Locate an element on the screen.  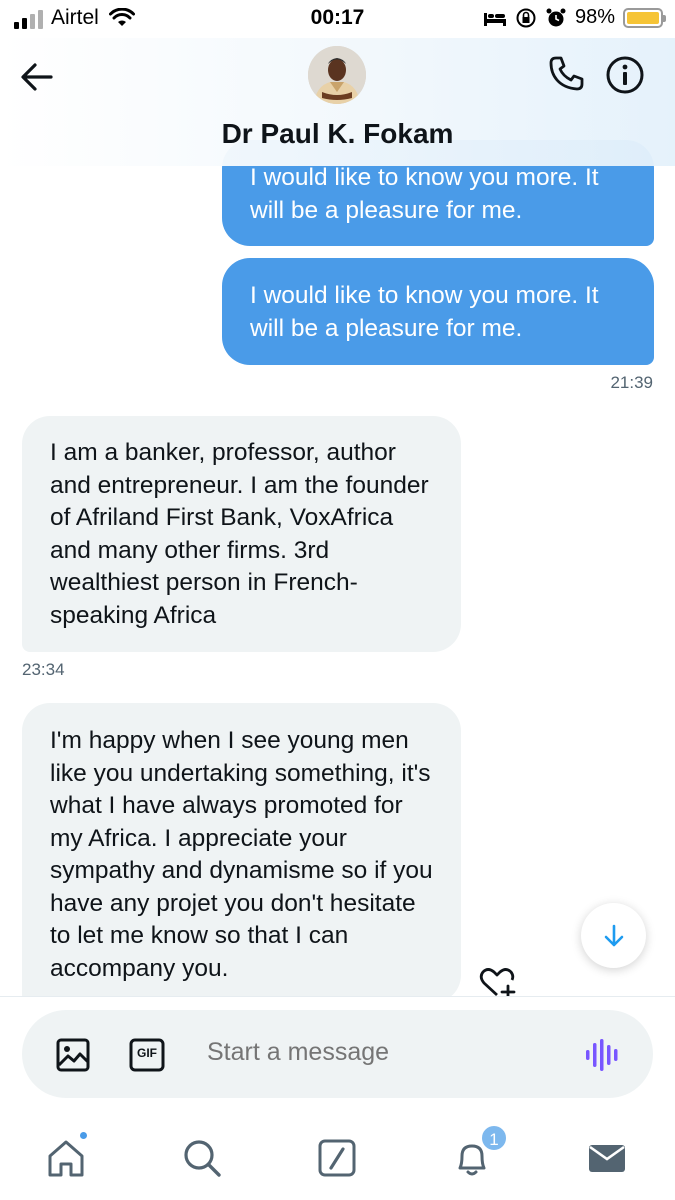
nav-search is located at coordinates (202, 1158).